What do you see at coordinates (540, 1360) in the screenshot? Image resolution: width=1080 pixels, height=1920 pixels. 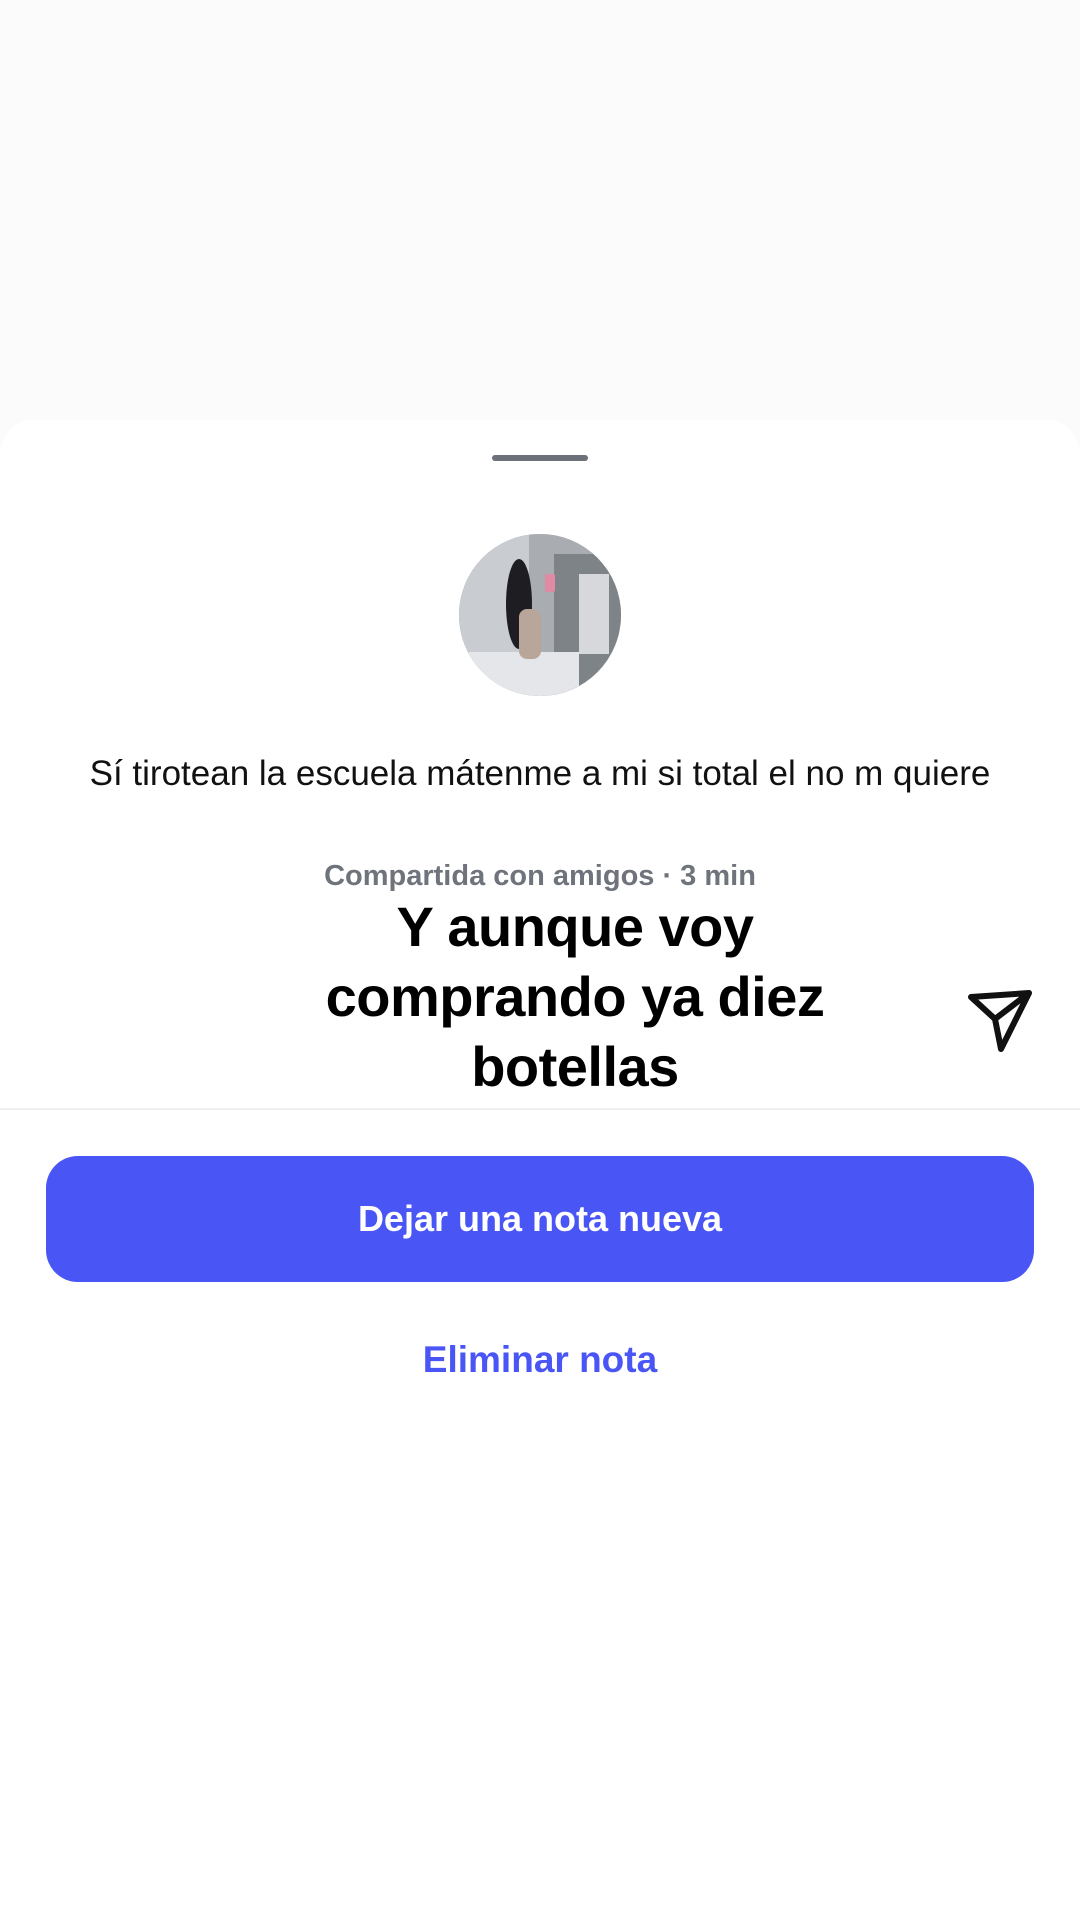 I see `delete-note-button: Eliminar nota` at bounding box center [540, 1360].